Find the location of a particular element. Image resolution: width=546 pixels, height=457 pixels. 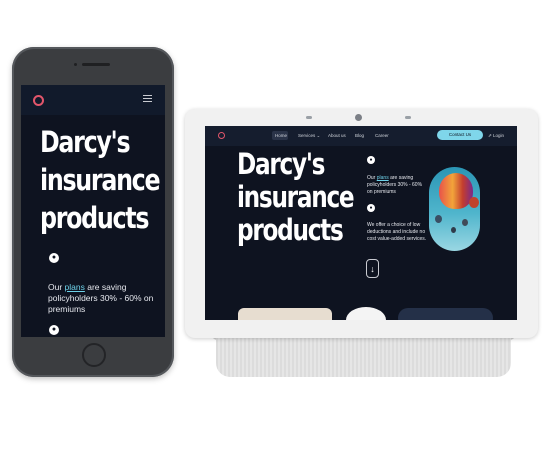

mobile-navbar is located at coordinates (93, 100).